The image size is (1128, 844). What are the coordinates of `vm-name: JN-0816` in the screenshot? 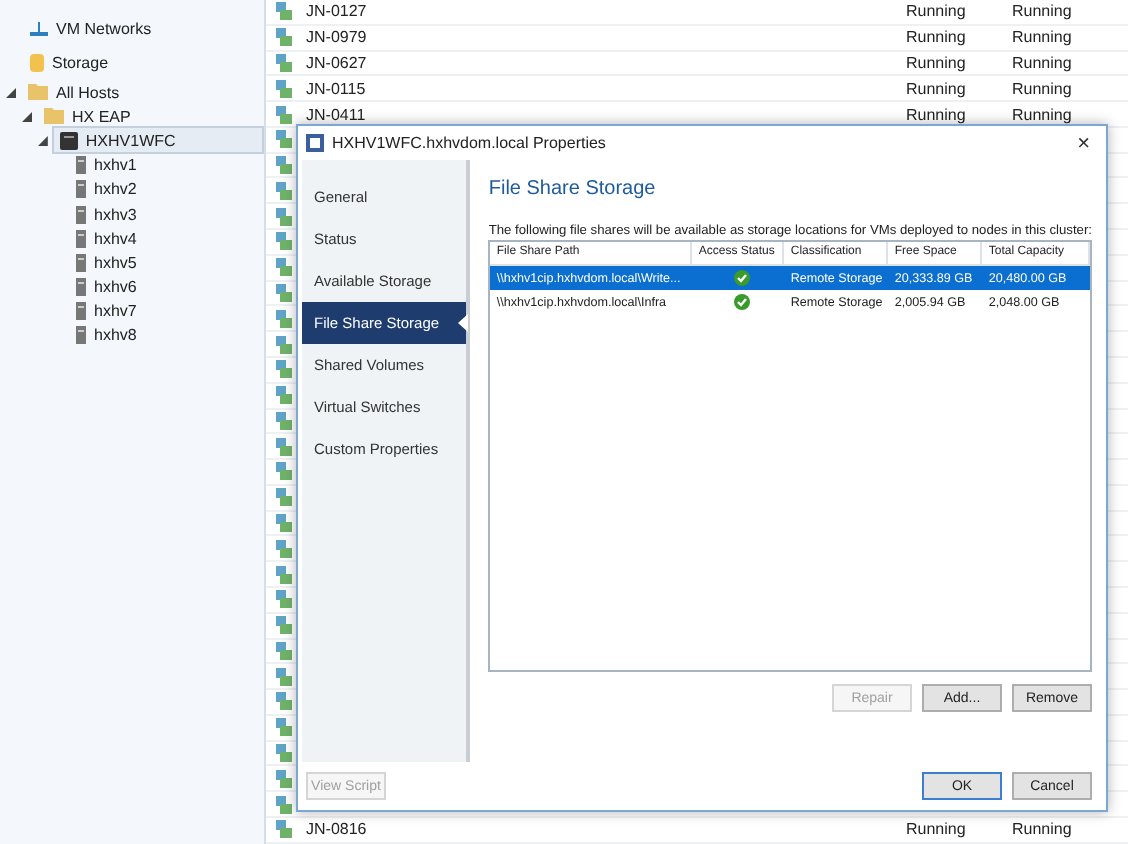 It's located at (337, 829).